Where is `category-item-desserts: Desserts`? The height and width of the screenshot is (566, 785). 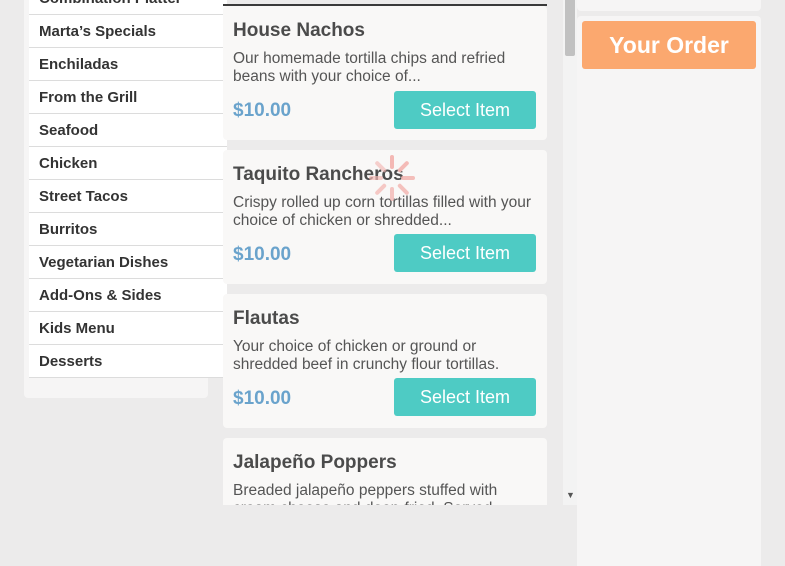
category-item-desserts: Desserts is located at coordinates (128, 361).